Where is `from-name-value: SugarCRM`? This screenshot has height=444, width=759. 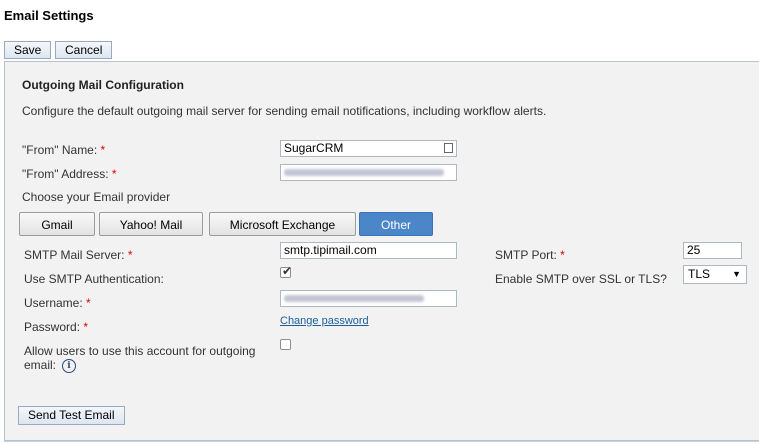
from-name-value: SugarCRM is located at coordinates (314, 148).